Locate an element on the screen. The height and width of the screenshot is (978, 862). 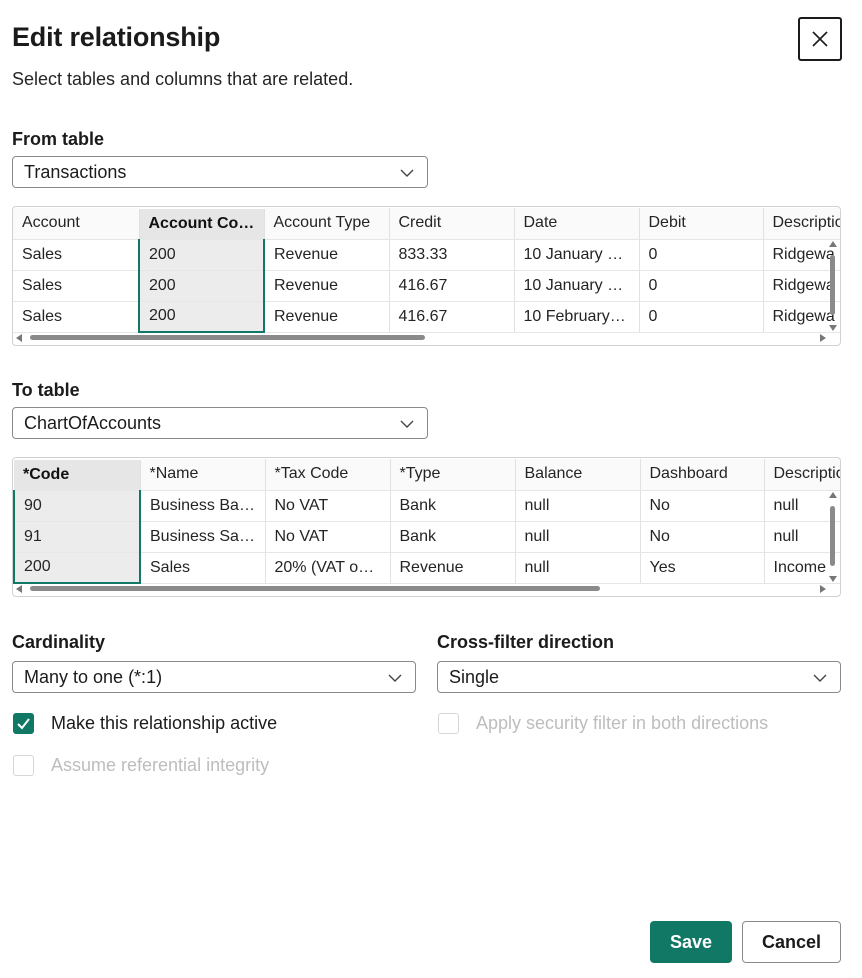
column-header: Date is located at coordinates (577, 224).